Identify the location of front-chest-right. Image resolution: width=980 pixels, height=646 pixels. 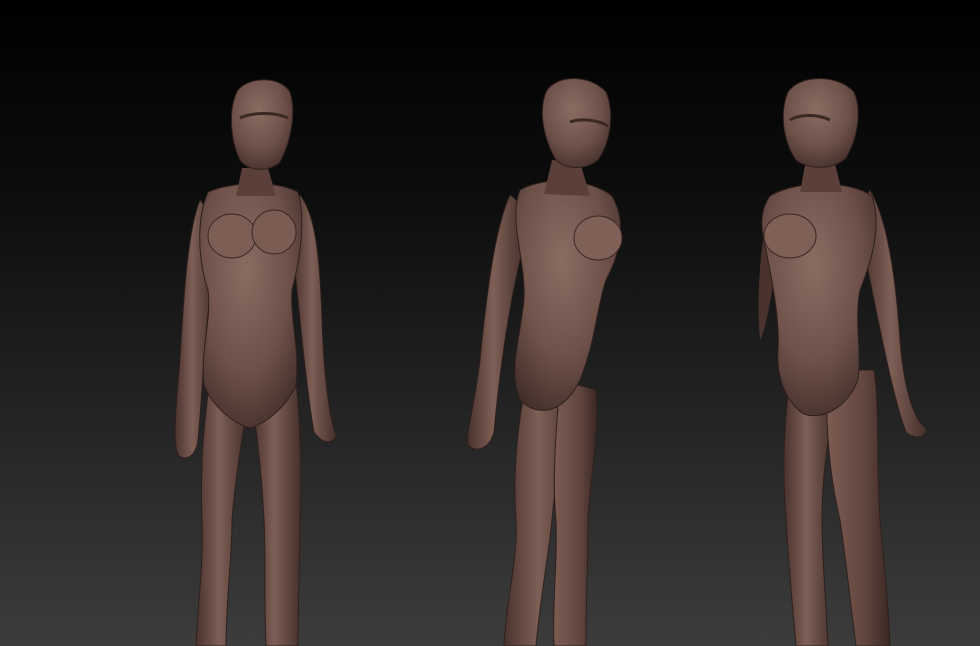
(274, 232).